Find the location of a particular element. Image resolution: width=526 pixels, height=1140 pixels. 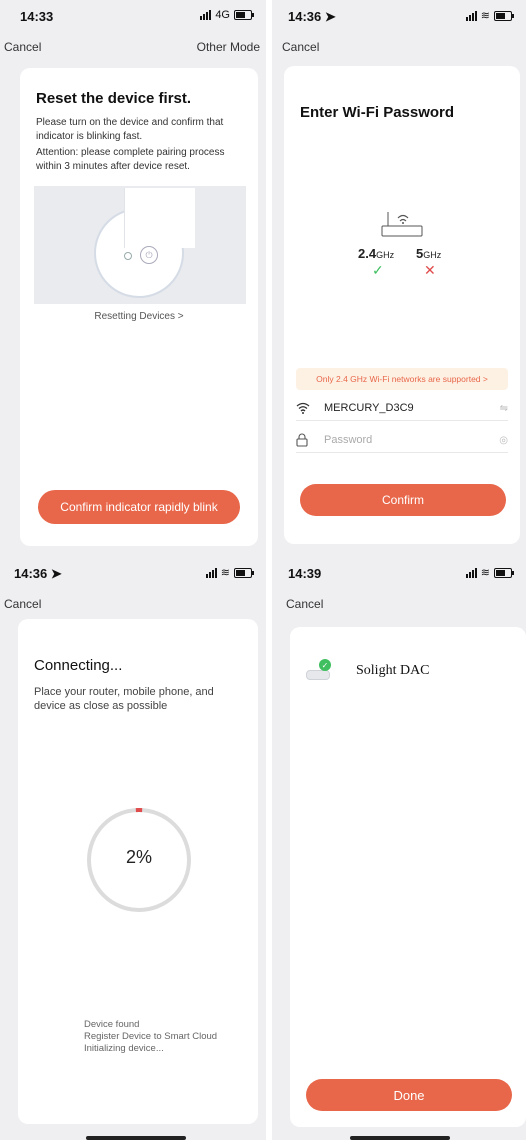

status-icons: 4G is located at coordinates (227, 15).